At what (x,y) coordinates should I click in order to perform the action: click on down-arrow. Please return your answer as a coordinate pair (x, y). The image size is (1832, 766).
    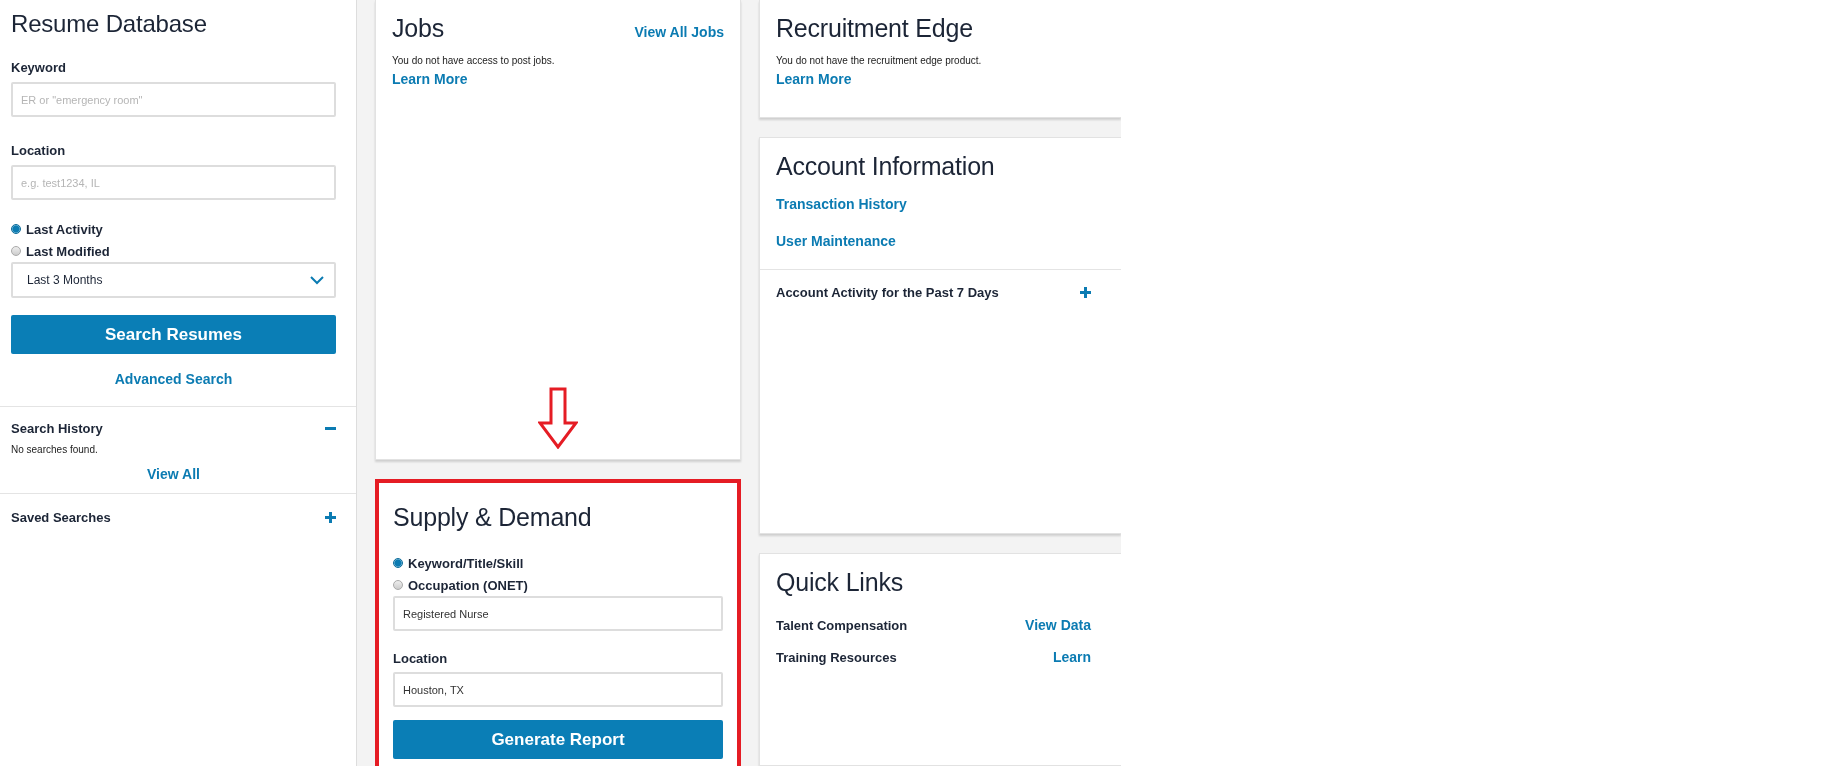
    Looking at the image, I should click on (558, 418).